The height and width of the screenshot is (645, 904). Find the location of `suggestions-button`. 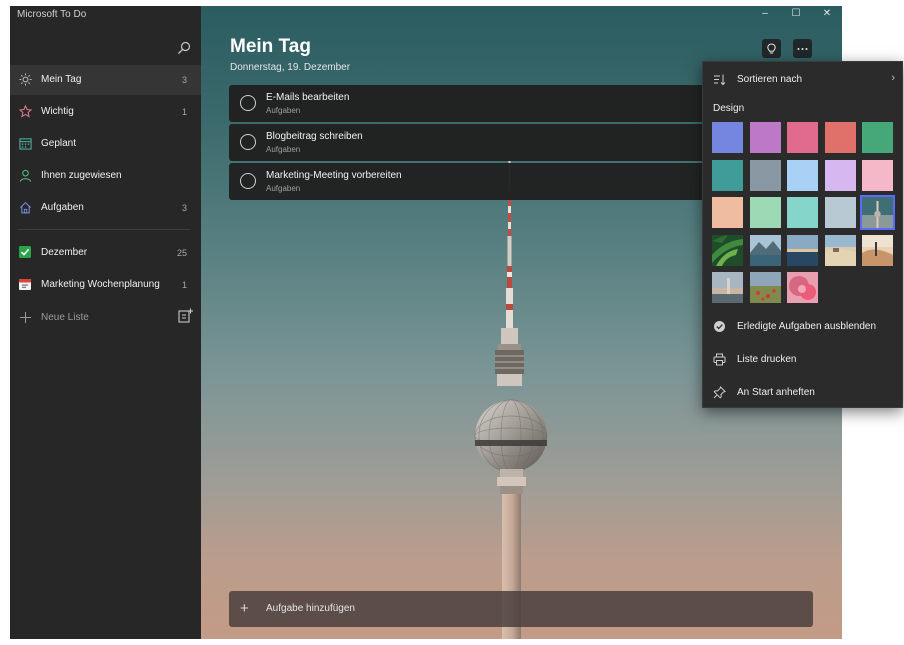

suggestions-button is located at coordinates (771, 48).